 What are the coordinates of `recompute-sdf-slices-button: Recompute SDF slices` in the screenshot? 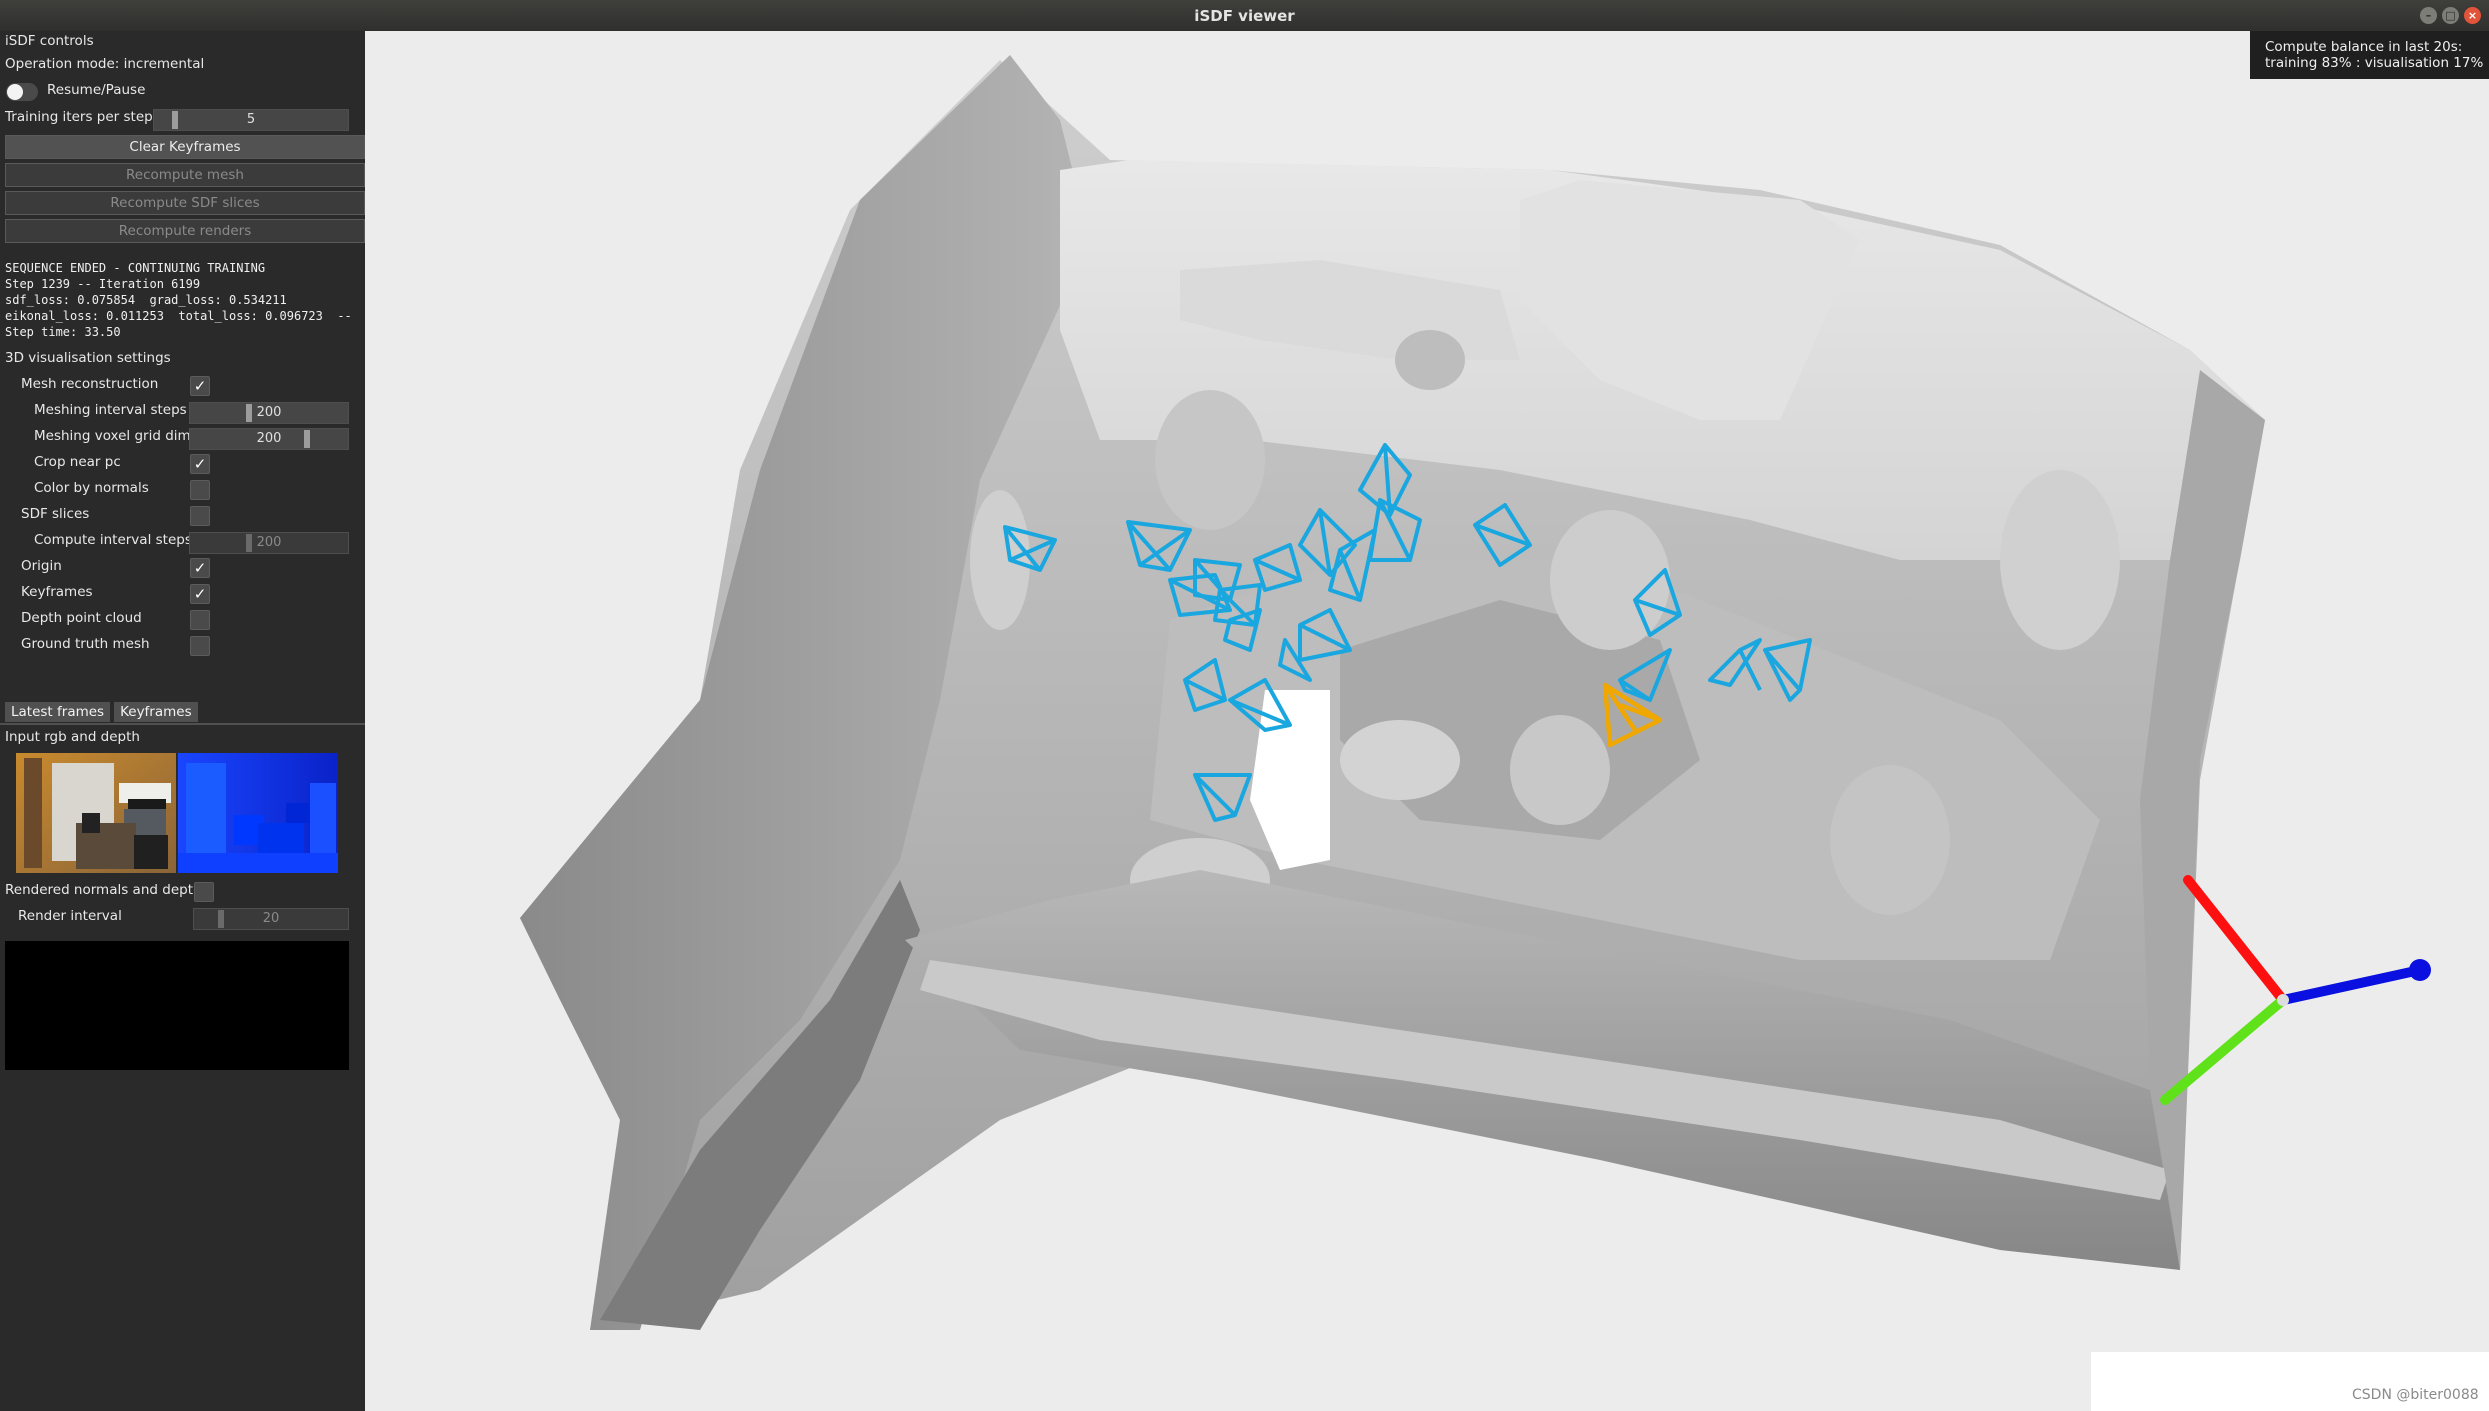 It's located at (185, 203).